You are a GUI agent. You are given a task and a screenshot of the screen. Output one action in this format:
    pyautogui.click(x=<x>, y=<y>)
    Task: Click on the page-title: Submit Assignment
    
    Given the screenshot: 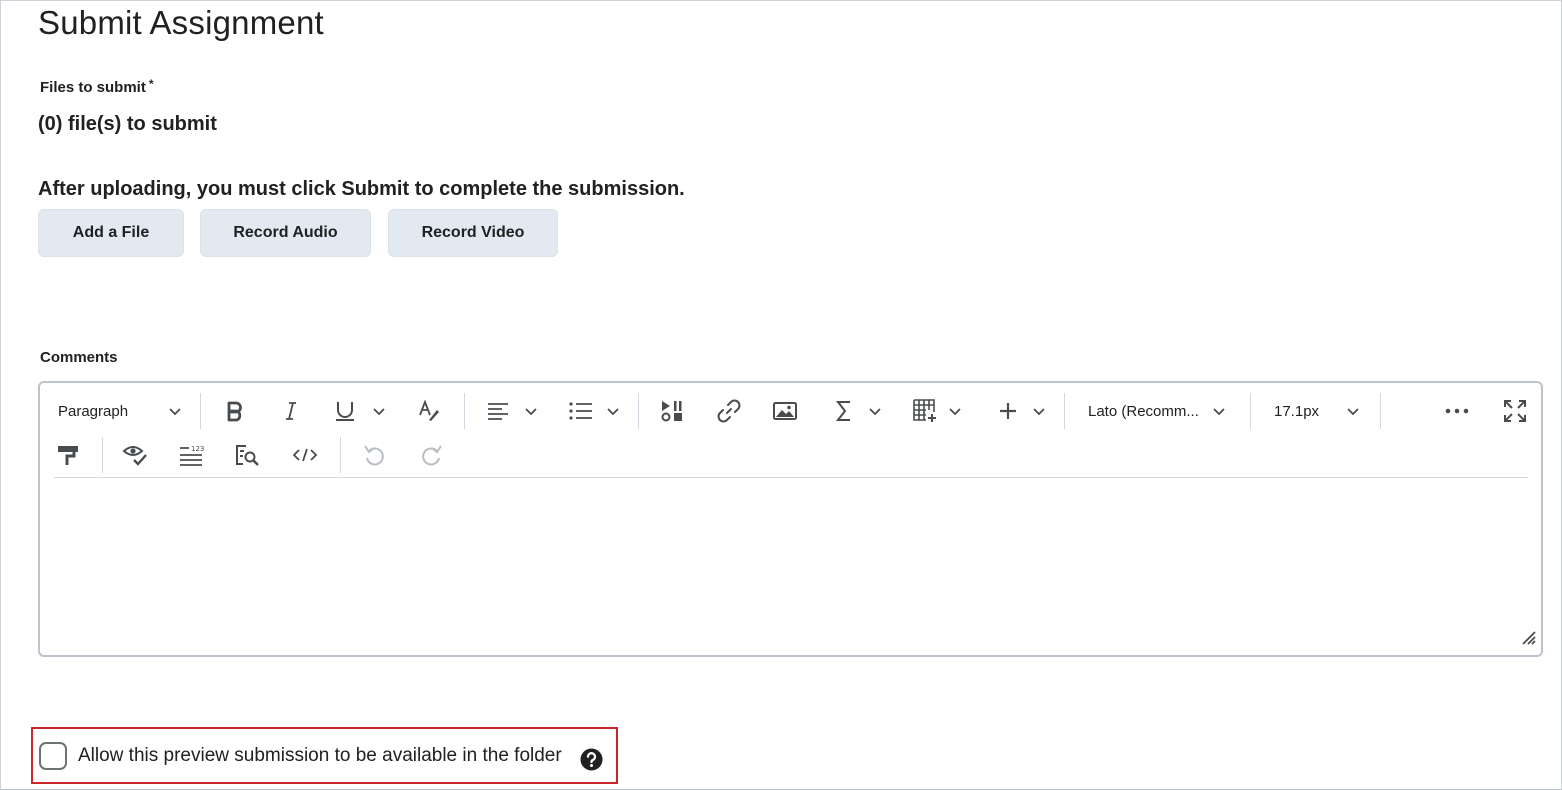 What is the action you would take?
    pyautogui.click(x=181, y=22)
    